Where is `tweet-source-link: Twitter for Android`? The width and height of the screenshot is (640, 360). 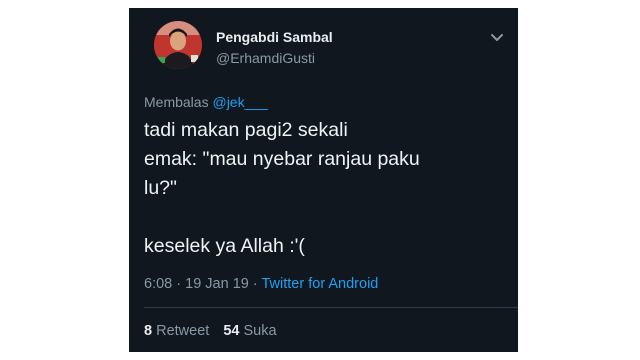 tweet-source-link: Twitter for Android is located at coordinates (320, 284).